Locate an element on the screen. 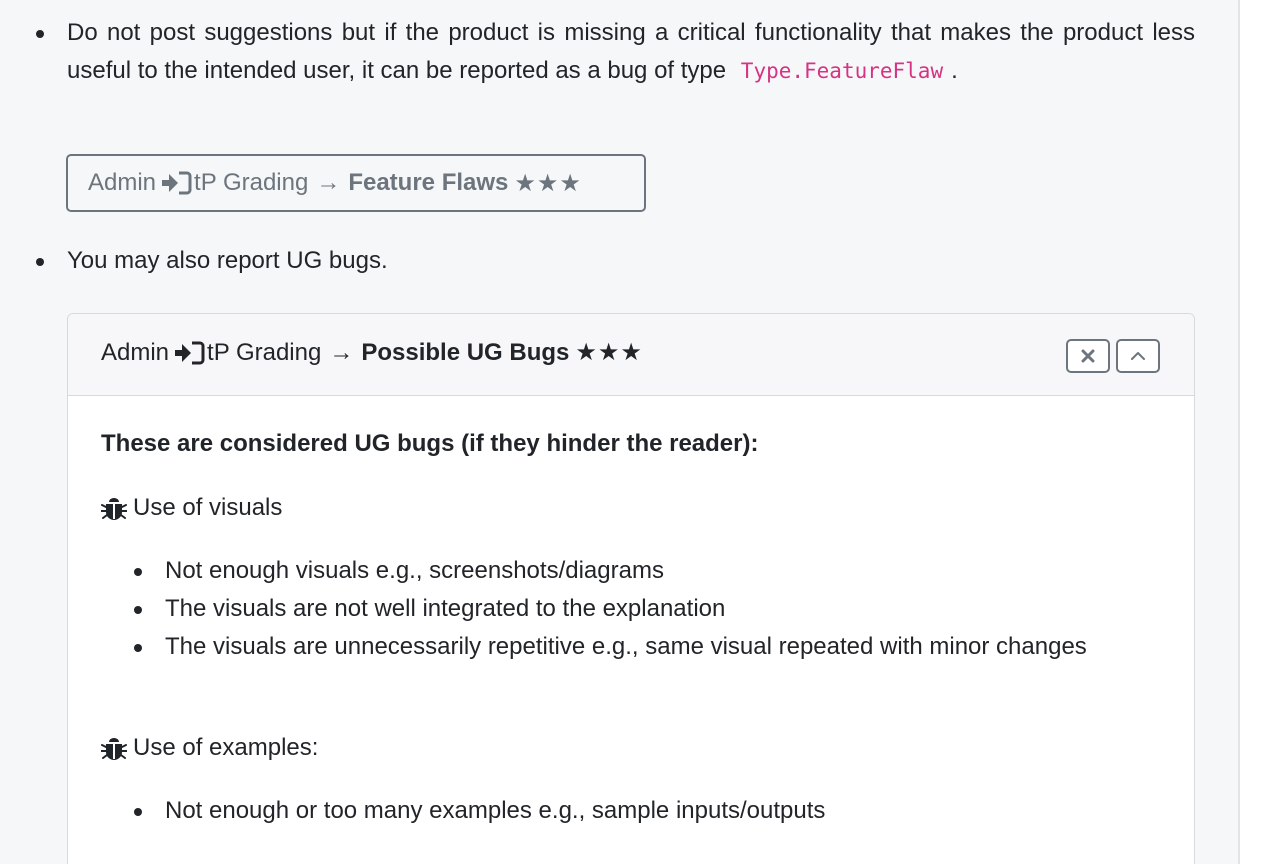 The width and height of the screenshot is (1282, 864). panel-header: Admin tP Grading → Possible UG Bugs ★★★ is located at coordinates (631, 355).